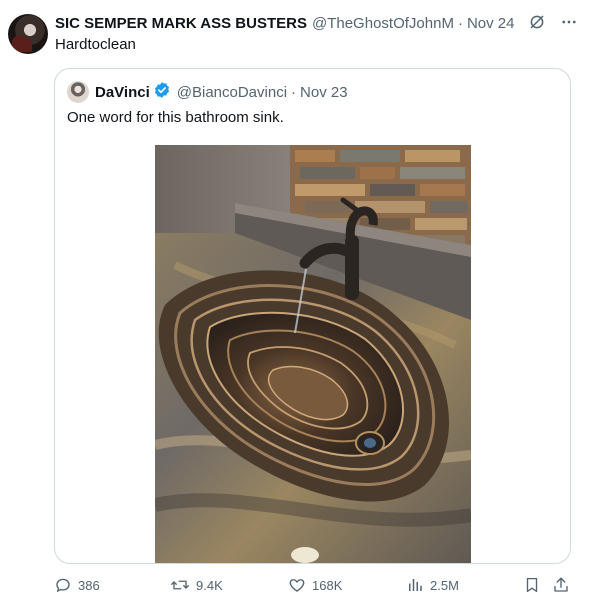 The width and height of the screenshot is (592, 605). I want to click on reply-button: 386, so click(77, 585).